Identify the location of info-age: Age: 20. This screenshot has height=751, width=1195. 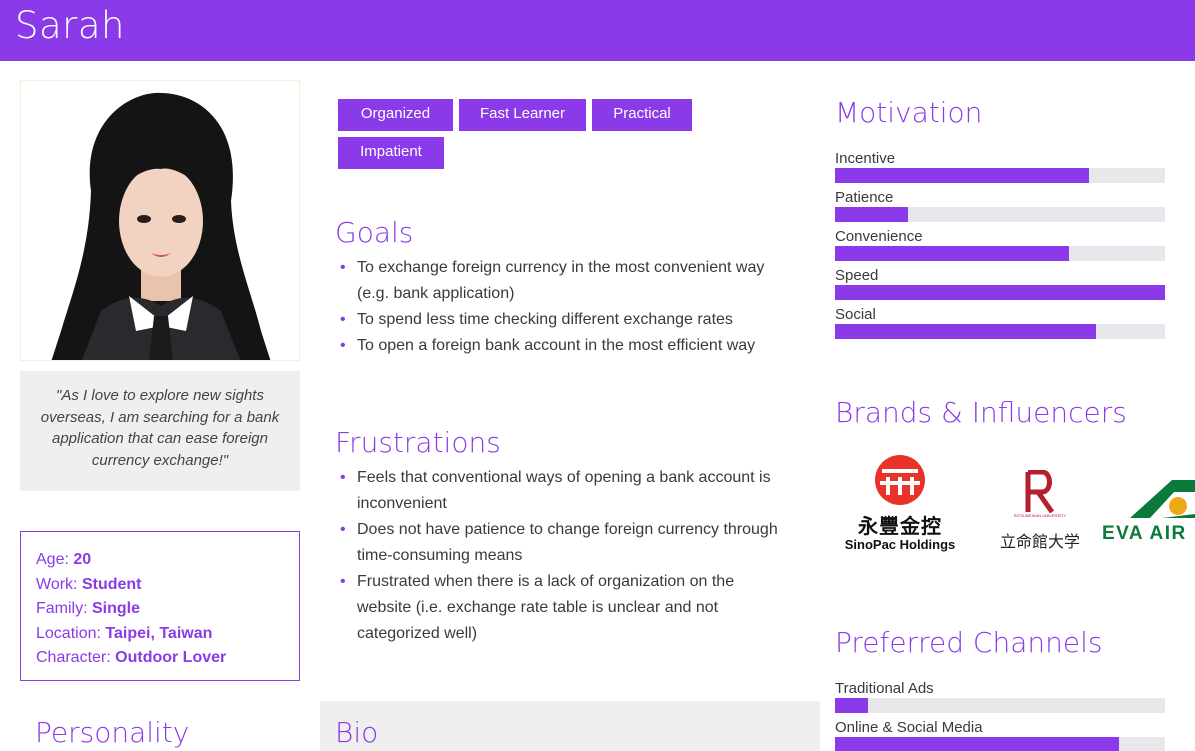
(64, 559).